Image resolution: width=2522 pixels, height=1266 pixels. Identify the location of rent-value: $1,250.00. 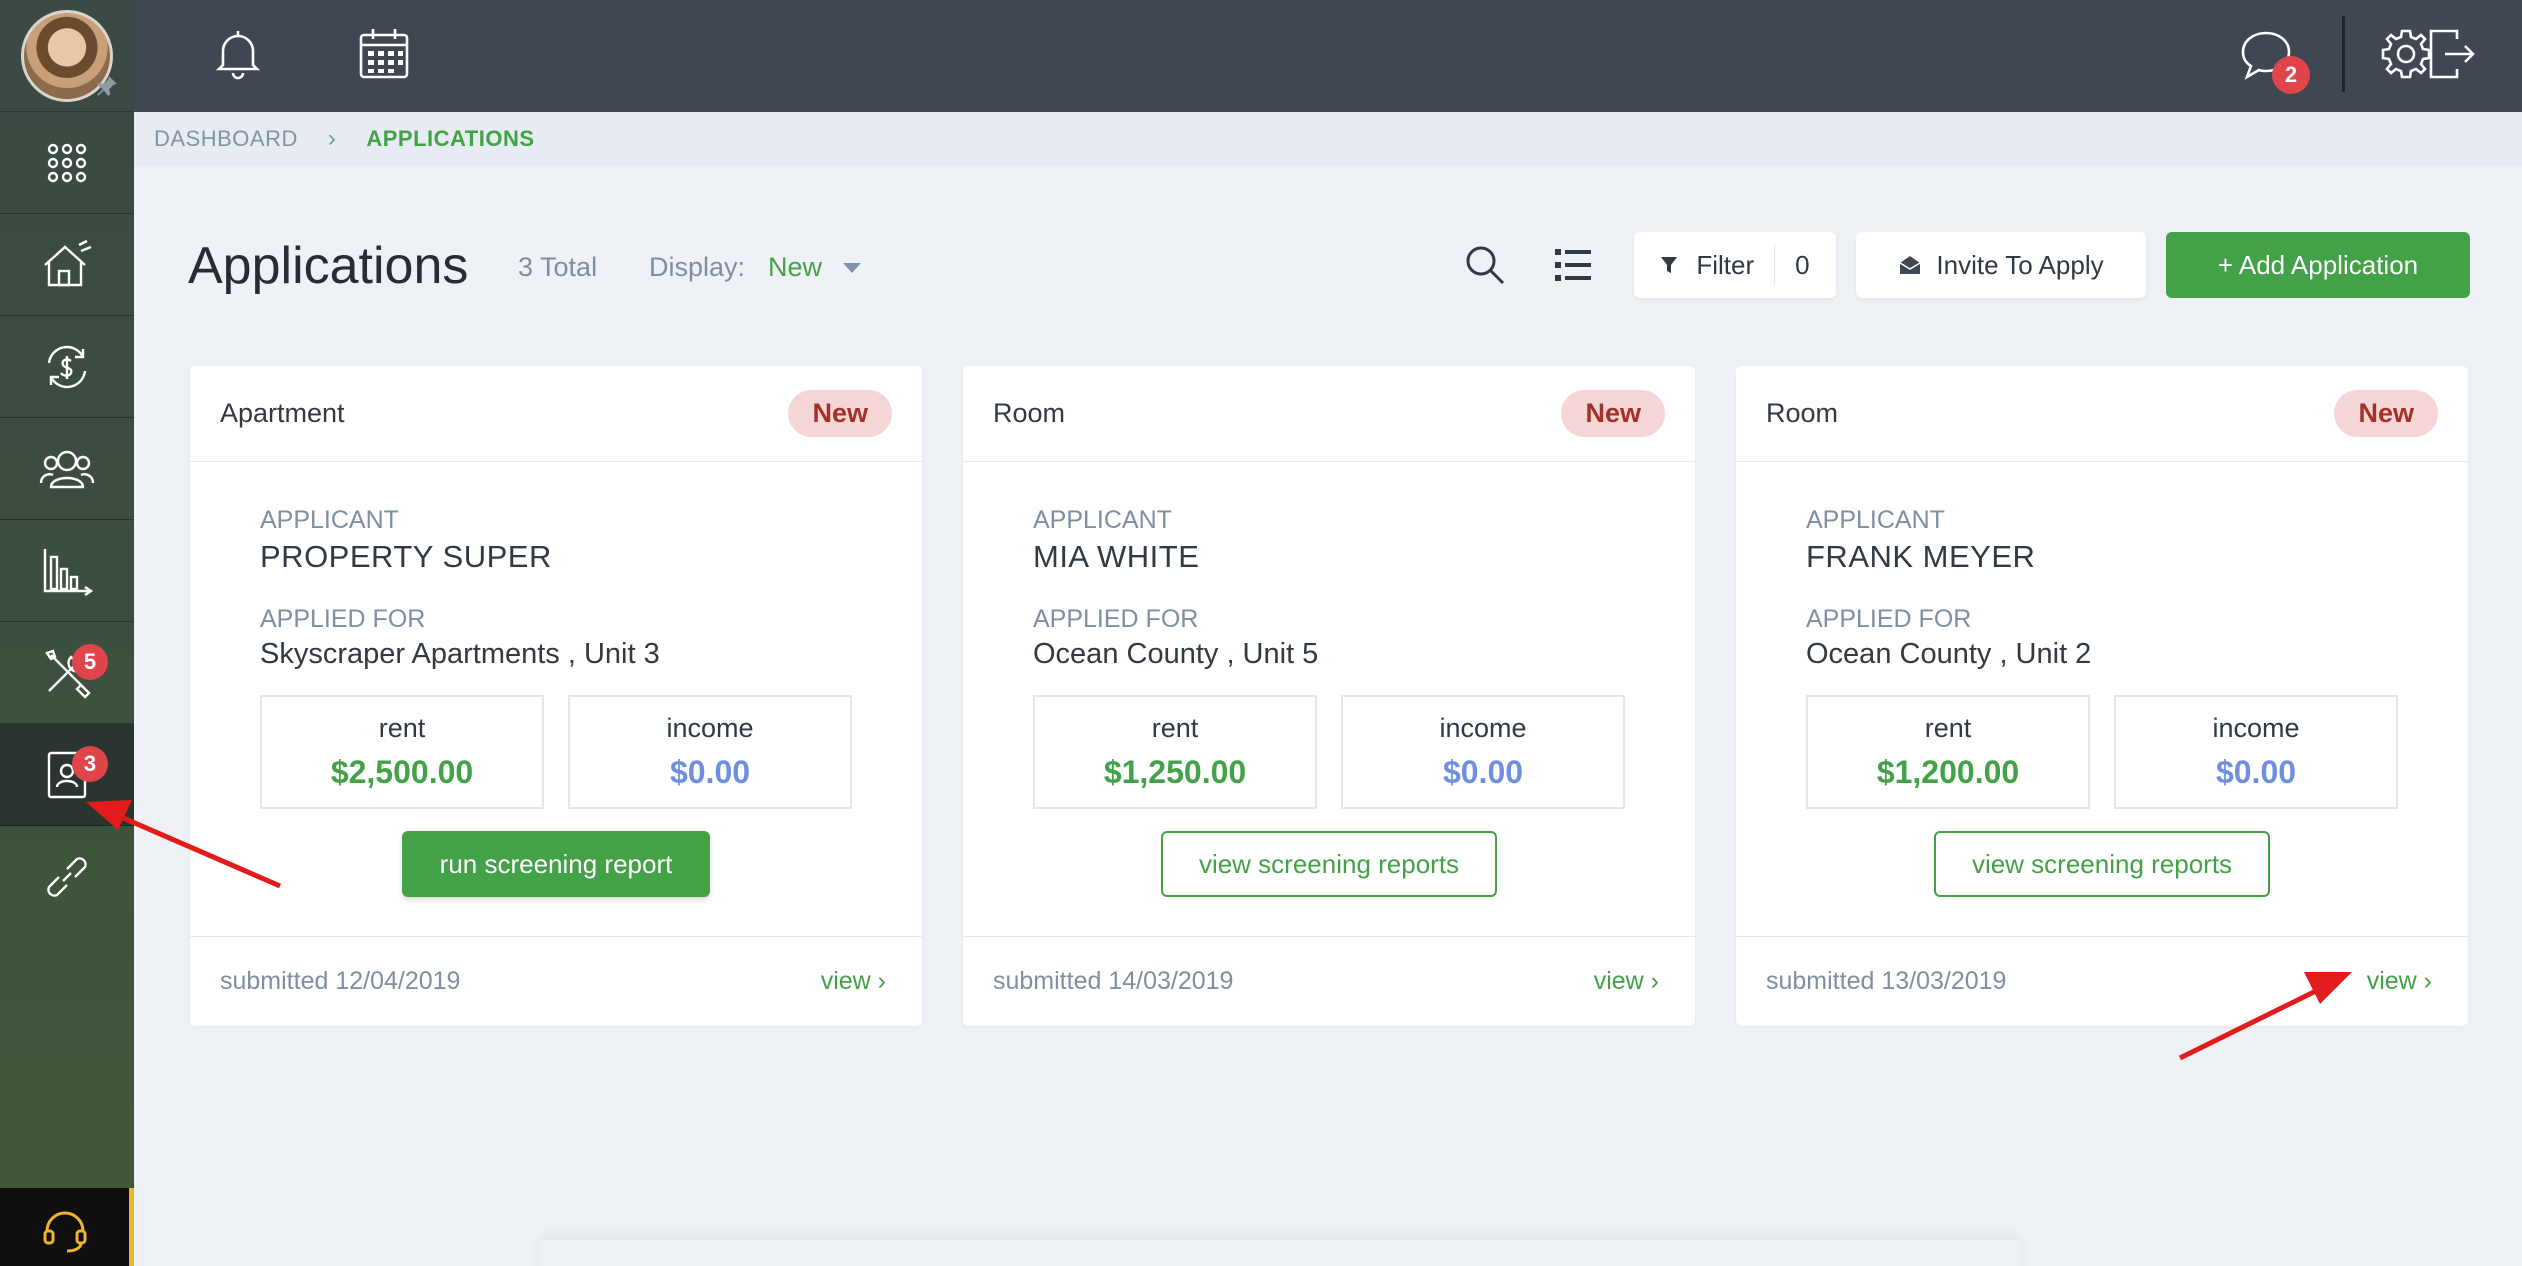
(1175, 772).